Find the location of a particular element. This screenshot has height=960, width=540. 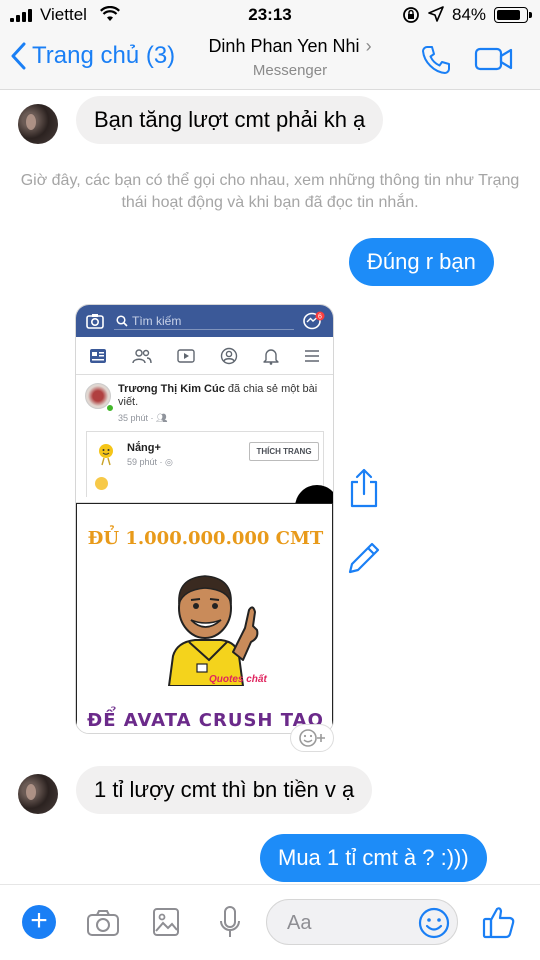

news-feed-icon is located at coordinates (97, 355).